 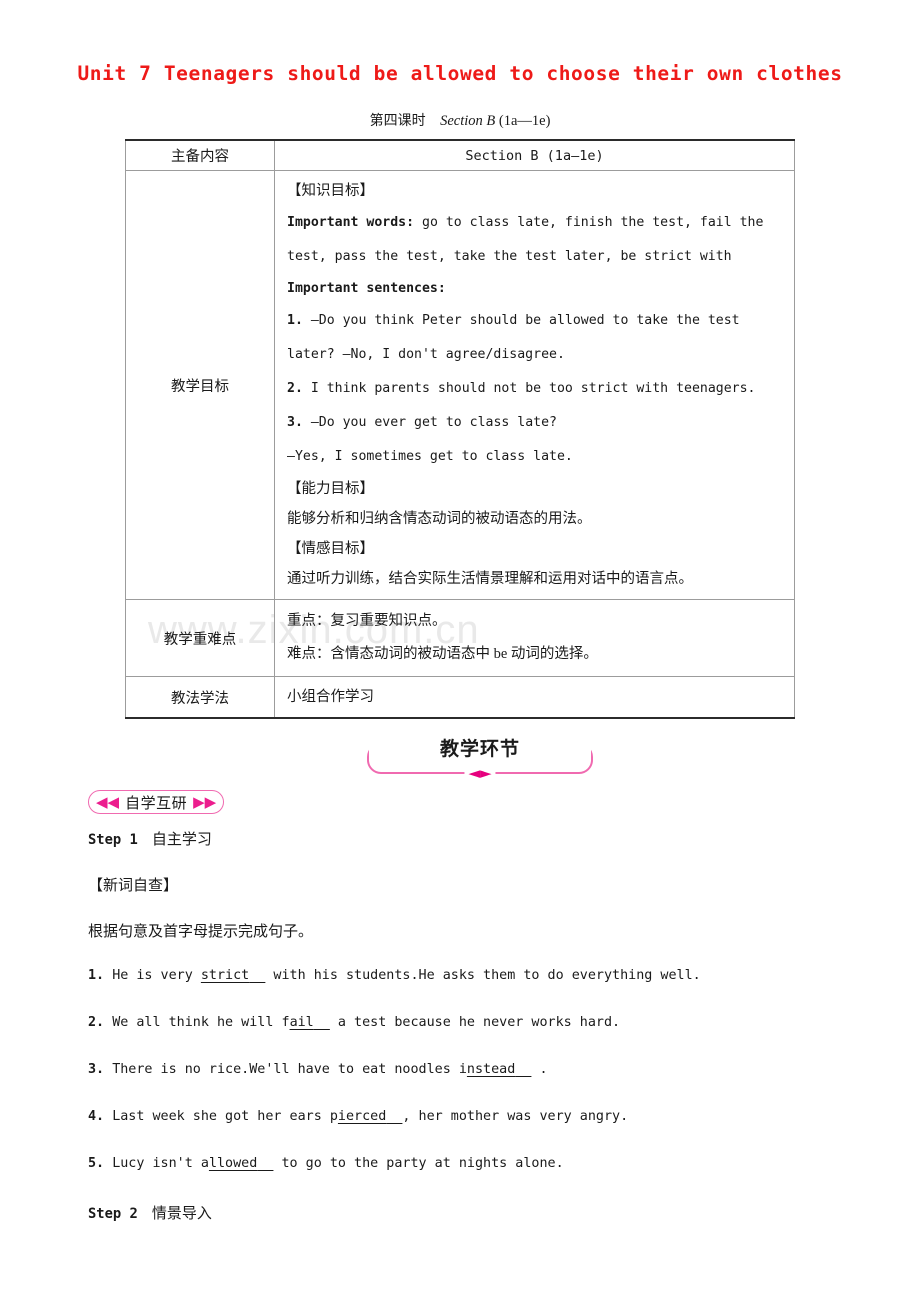 I want to click on header-value: Section B (1a—1e), so click(x=534, y=155).